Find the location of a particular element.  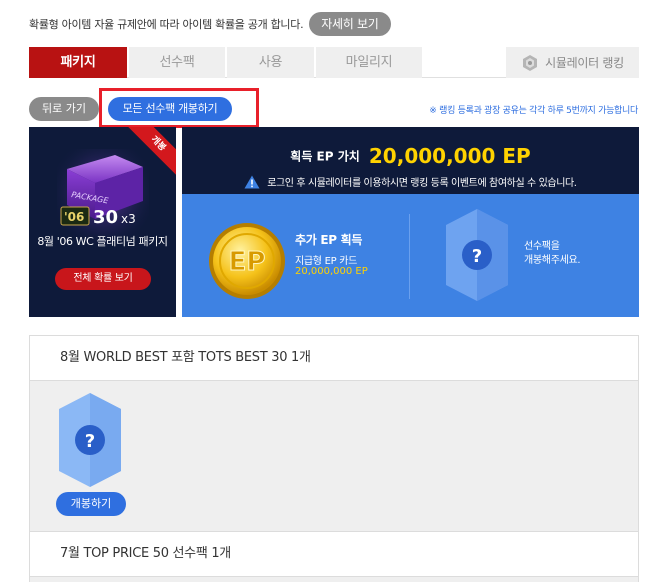

category-tabs: 패키지 선수팩 사용 마일리지 시뮬레이터 랭킹 is located at coordinates (334, 62).